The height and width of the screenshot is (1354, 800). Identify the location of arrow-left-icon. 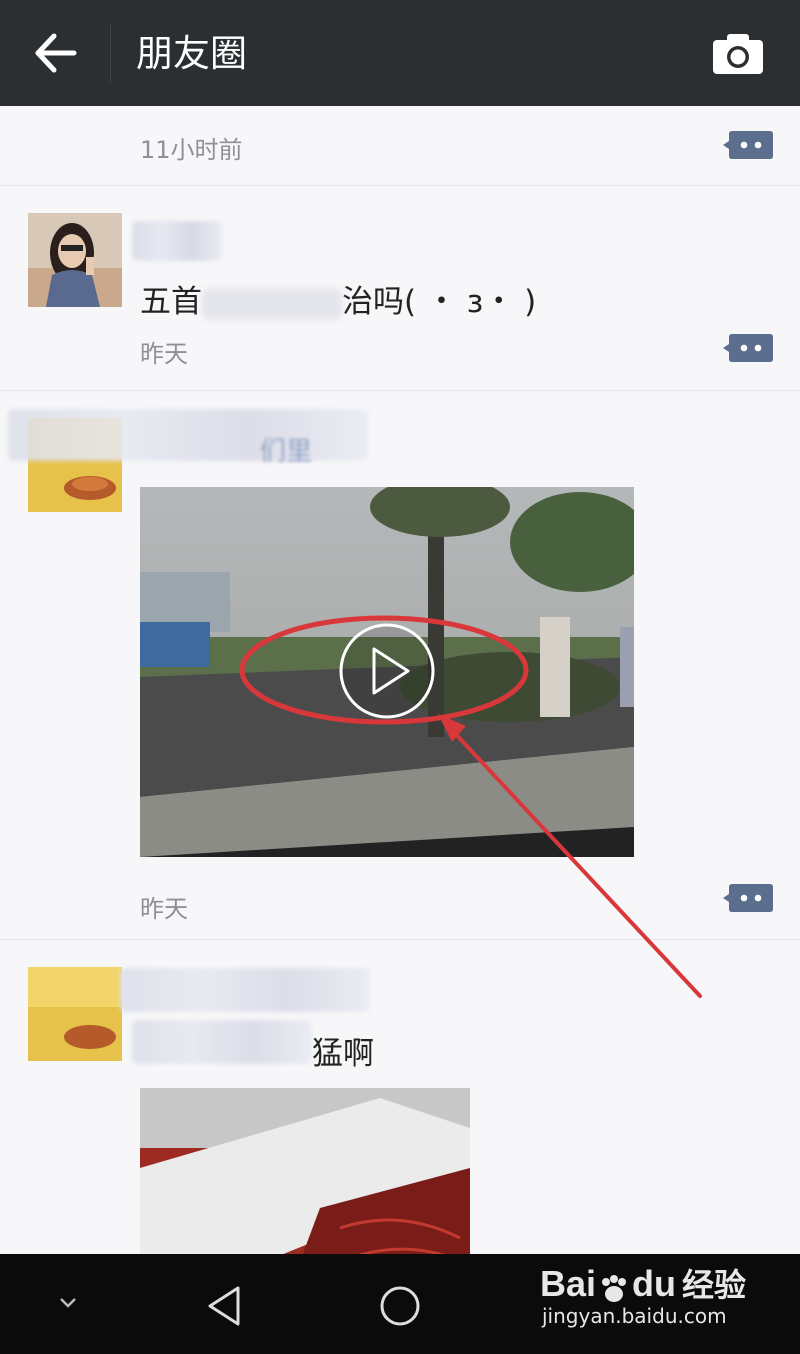
(55, 53).